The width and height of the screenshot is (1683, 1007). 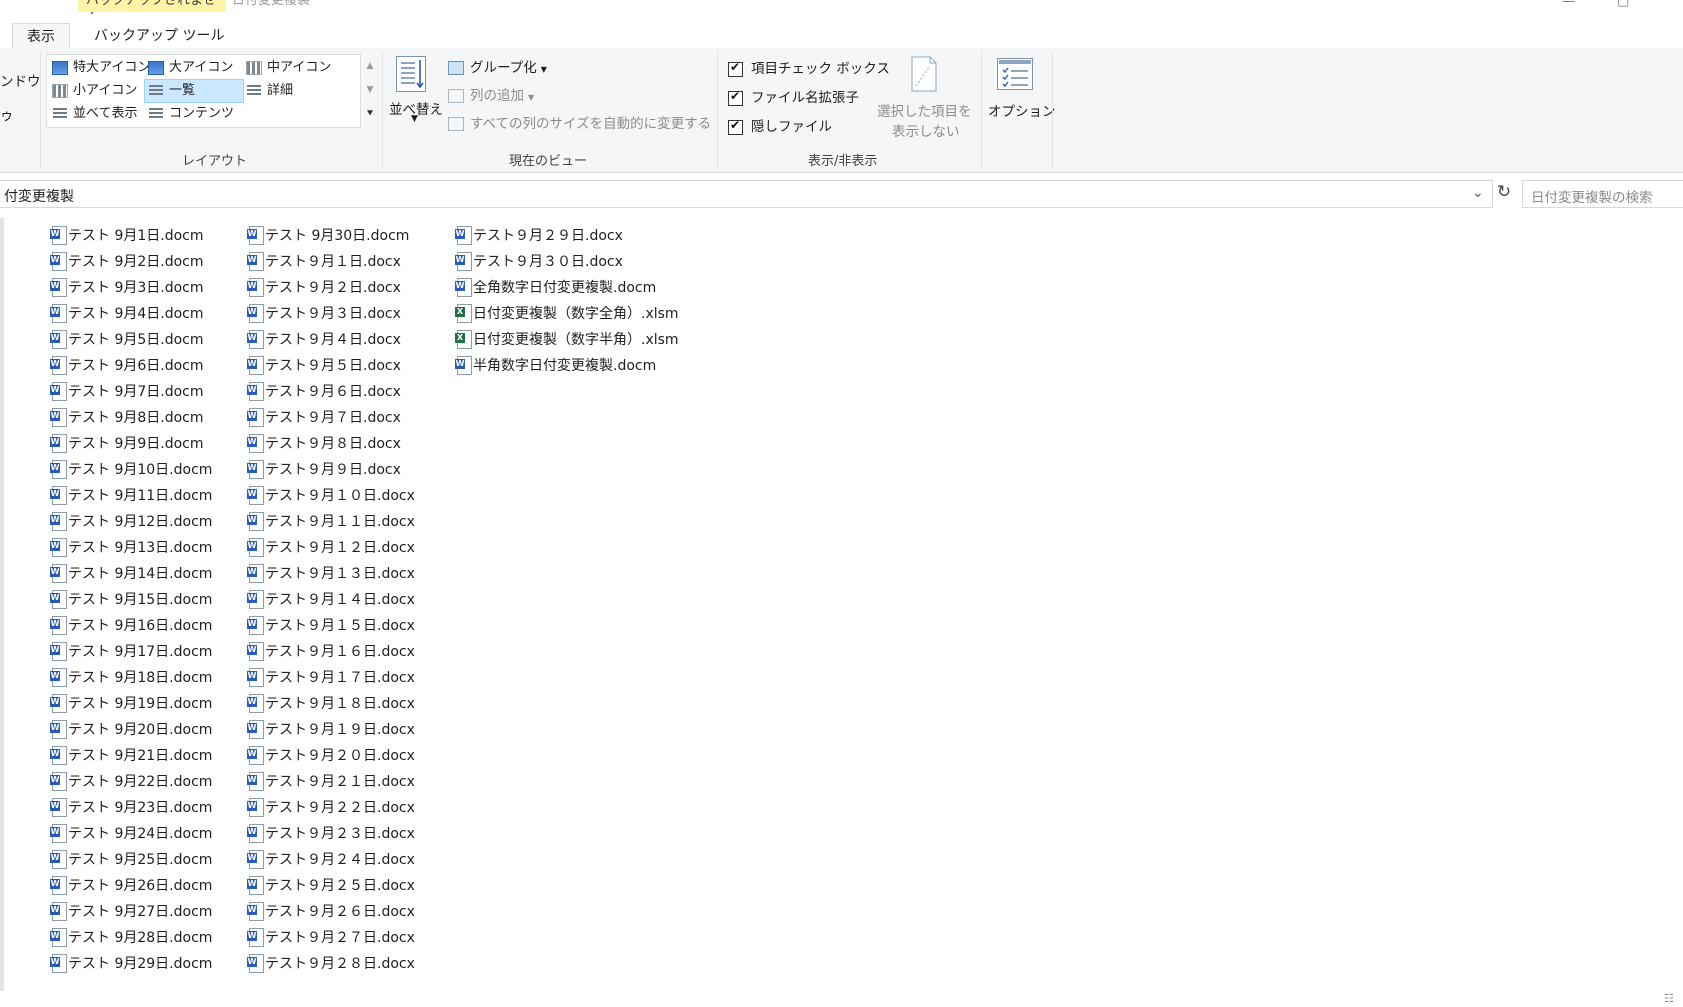 What do you see at coordinates (1478, 193) in the screenshot?
I see `address-dropdown-icon: ⌄` at bounding box center [1478, 193].